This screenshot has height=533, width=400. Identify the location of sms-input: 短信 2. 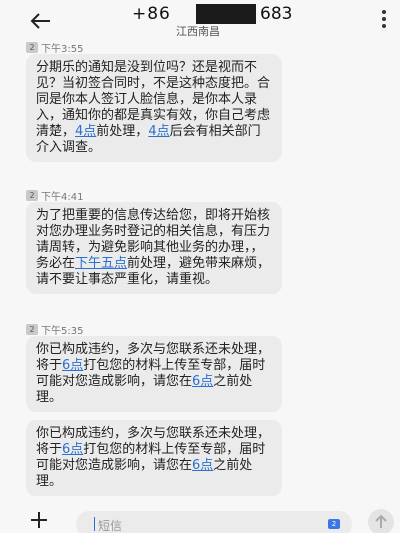
(214, 522).